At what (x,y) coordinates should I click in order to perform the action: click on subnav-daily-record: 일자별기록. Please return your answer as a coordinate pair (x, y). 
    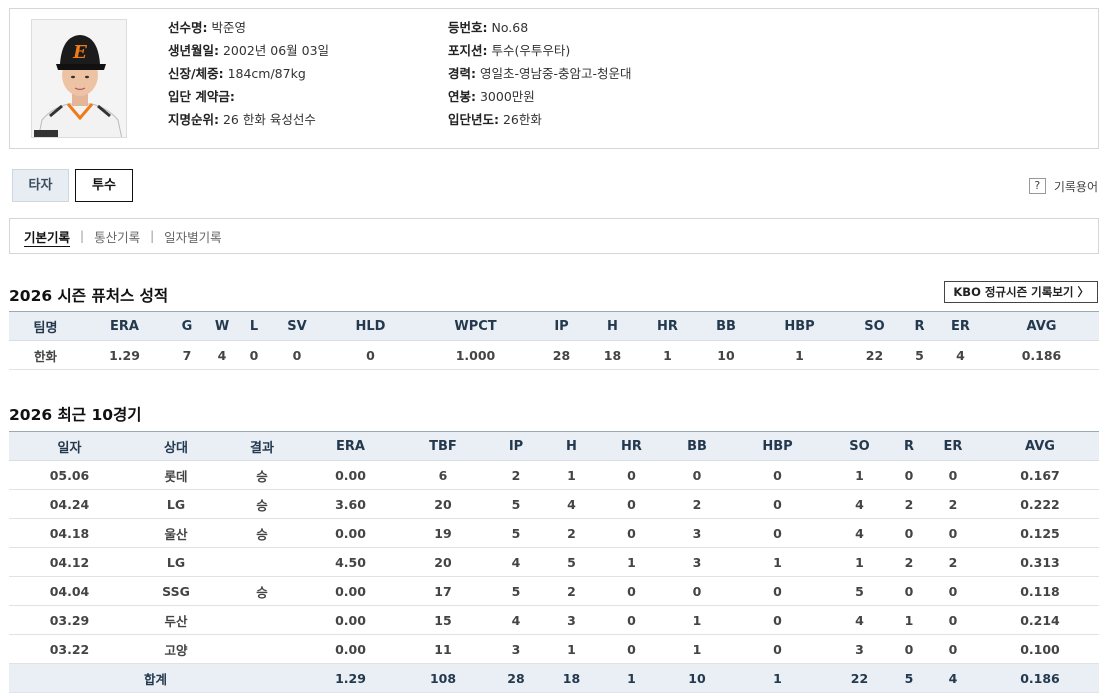
    Looking at the image, I should click on (193, 236).